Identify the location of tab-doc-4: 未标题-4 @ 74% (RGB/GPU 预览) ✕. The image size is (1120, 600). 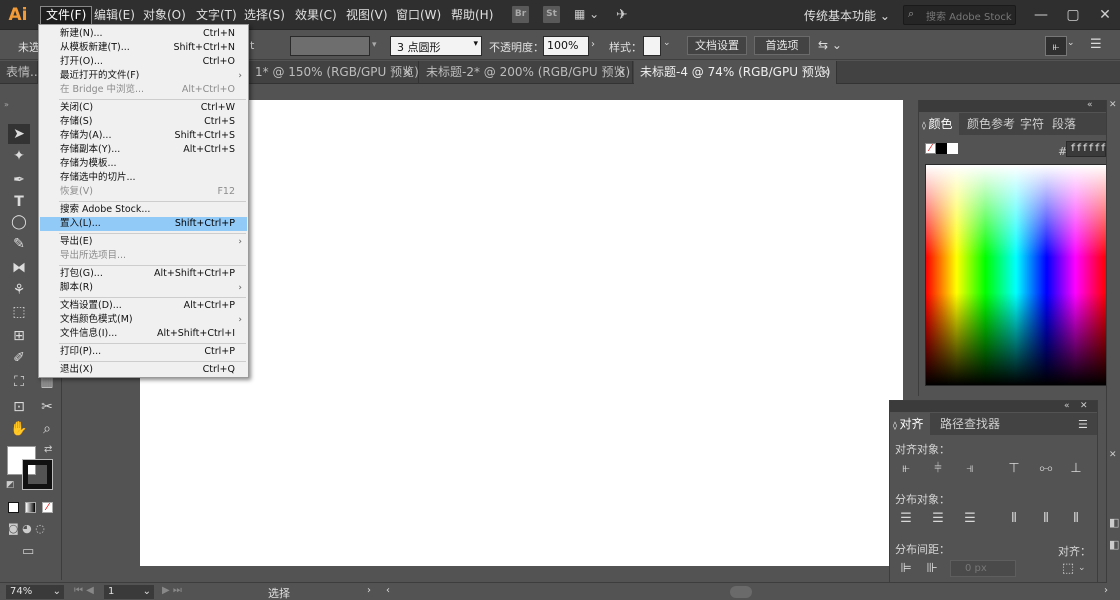
(735, 72).